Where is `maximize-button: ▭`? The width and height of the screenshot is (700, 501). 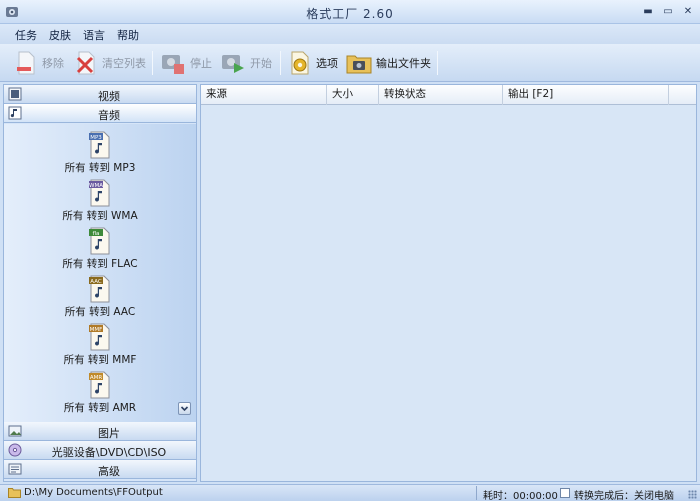 maximize-button: ▭ is located at coordinates (668, 12).